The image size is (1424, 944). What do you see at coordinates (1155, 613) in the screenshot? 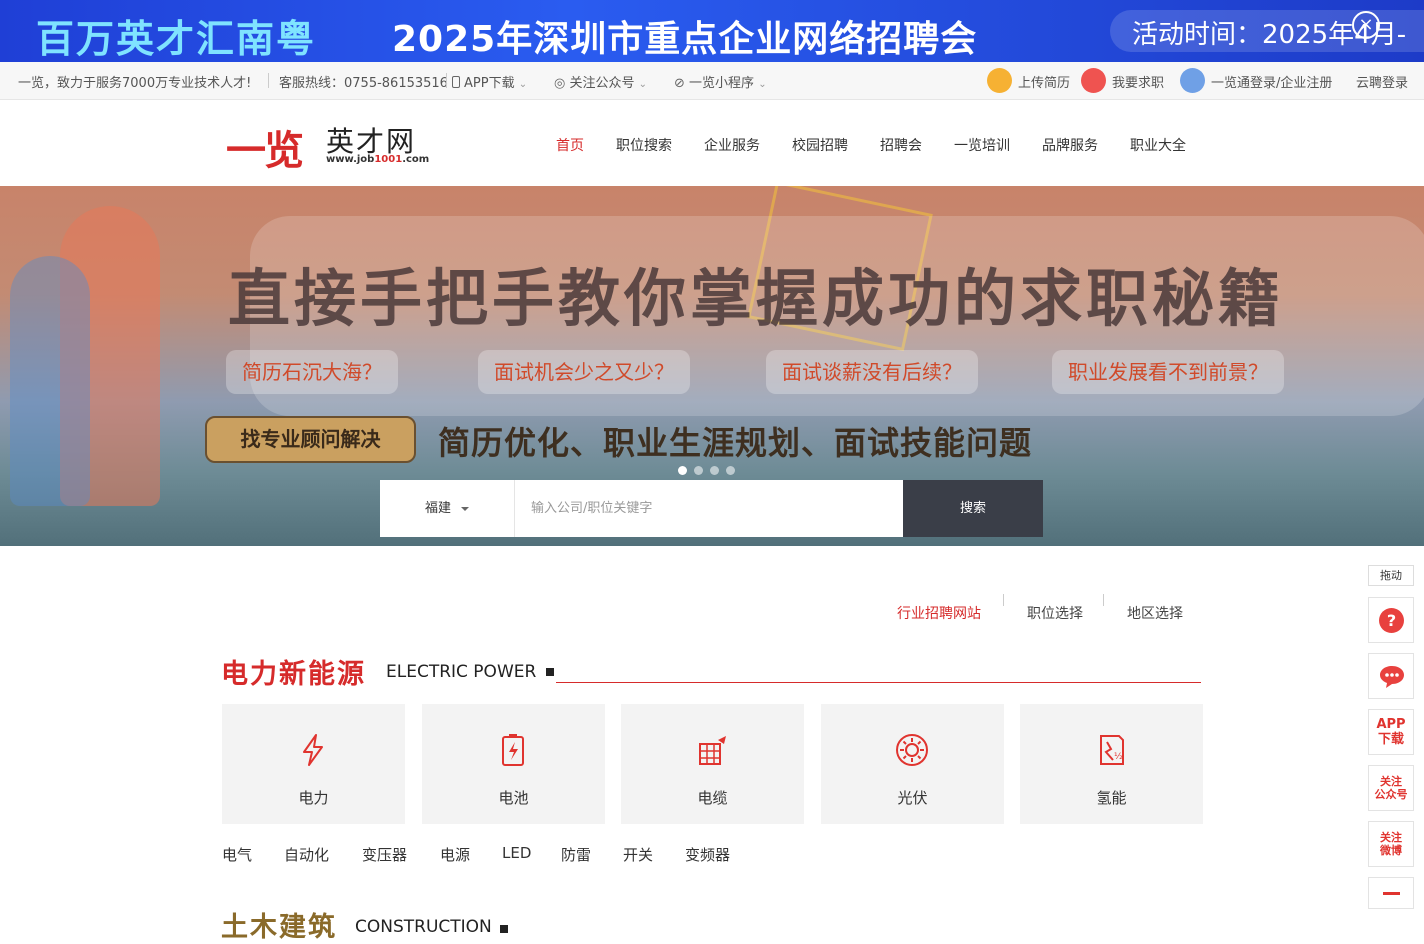
I see `tab-region: 地区选择` at bounding box center [1155, 613].